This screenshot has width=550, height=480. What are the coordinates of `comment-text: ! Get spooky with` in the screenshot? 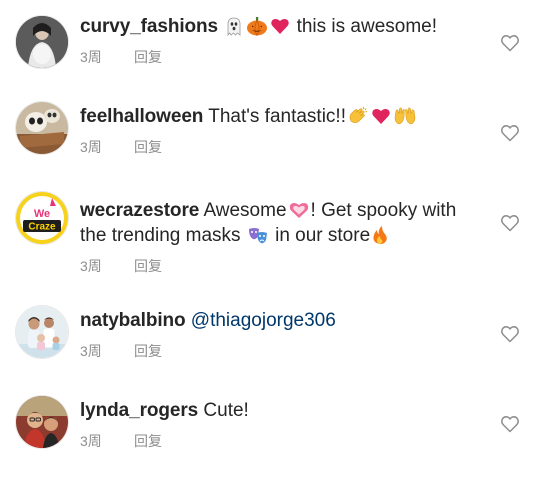 It's located at (383, 210).